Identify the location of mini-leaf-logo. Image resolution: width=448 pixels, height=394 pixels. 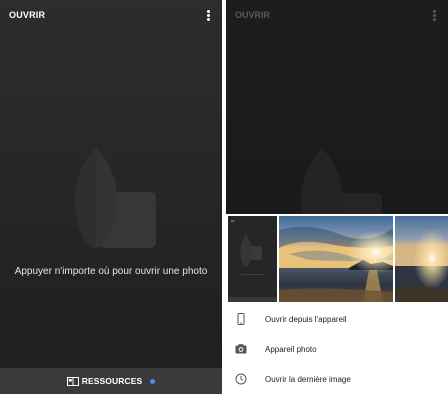
(251, 251).